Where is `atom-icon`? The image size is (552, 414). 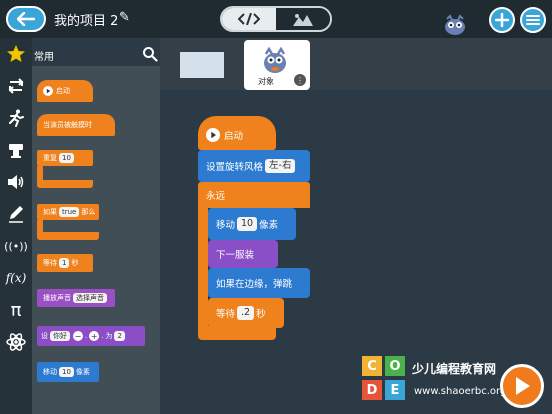
atom-icon is located at coordinates (16, 342).